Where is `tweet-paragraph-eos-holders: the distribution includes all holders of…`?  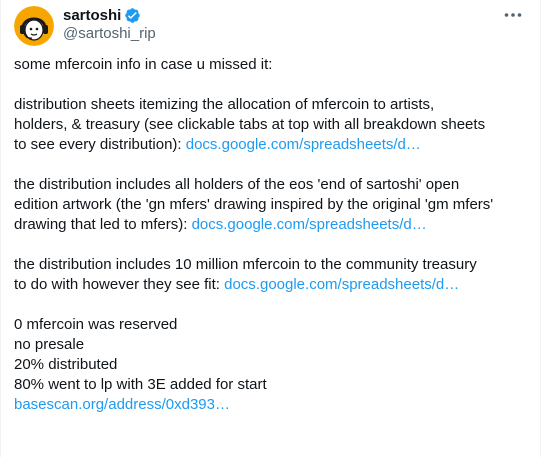 tweet-paragraph-eos-holders: the distribution includes all holders of… is located at coordinates (271, 205).